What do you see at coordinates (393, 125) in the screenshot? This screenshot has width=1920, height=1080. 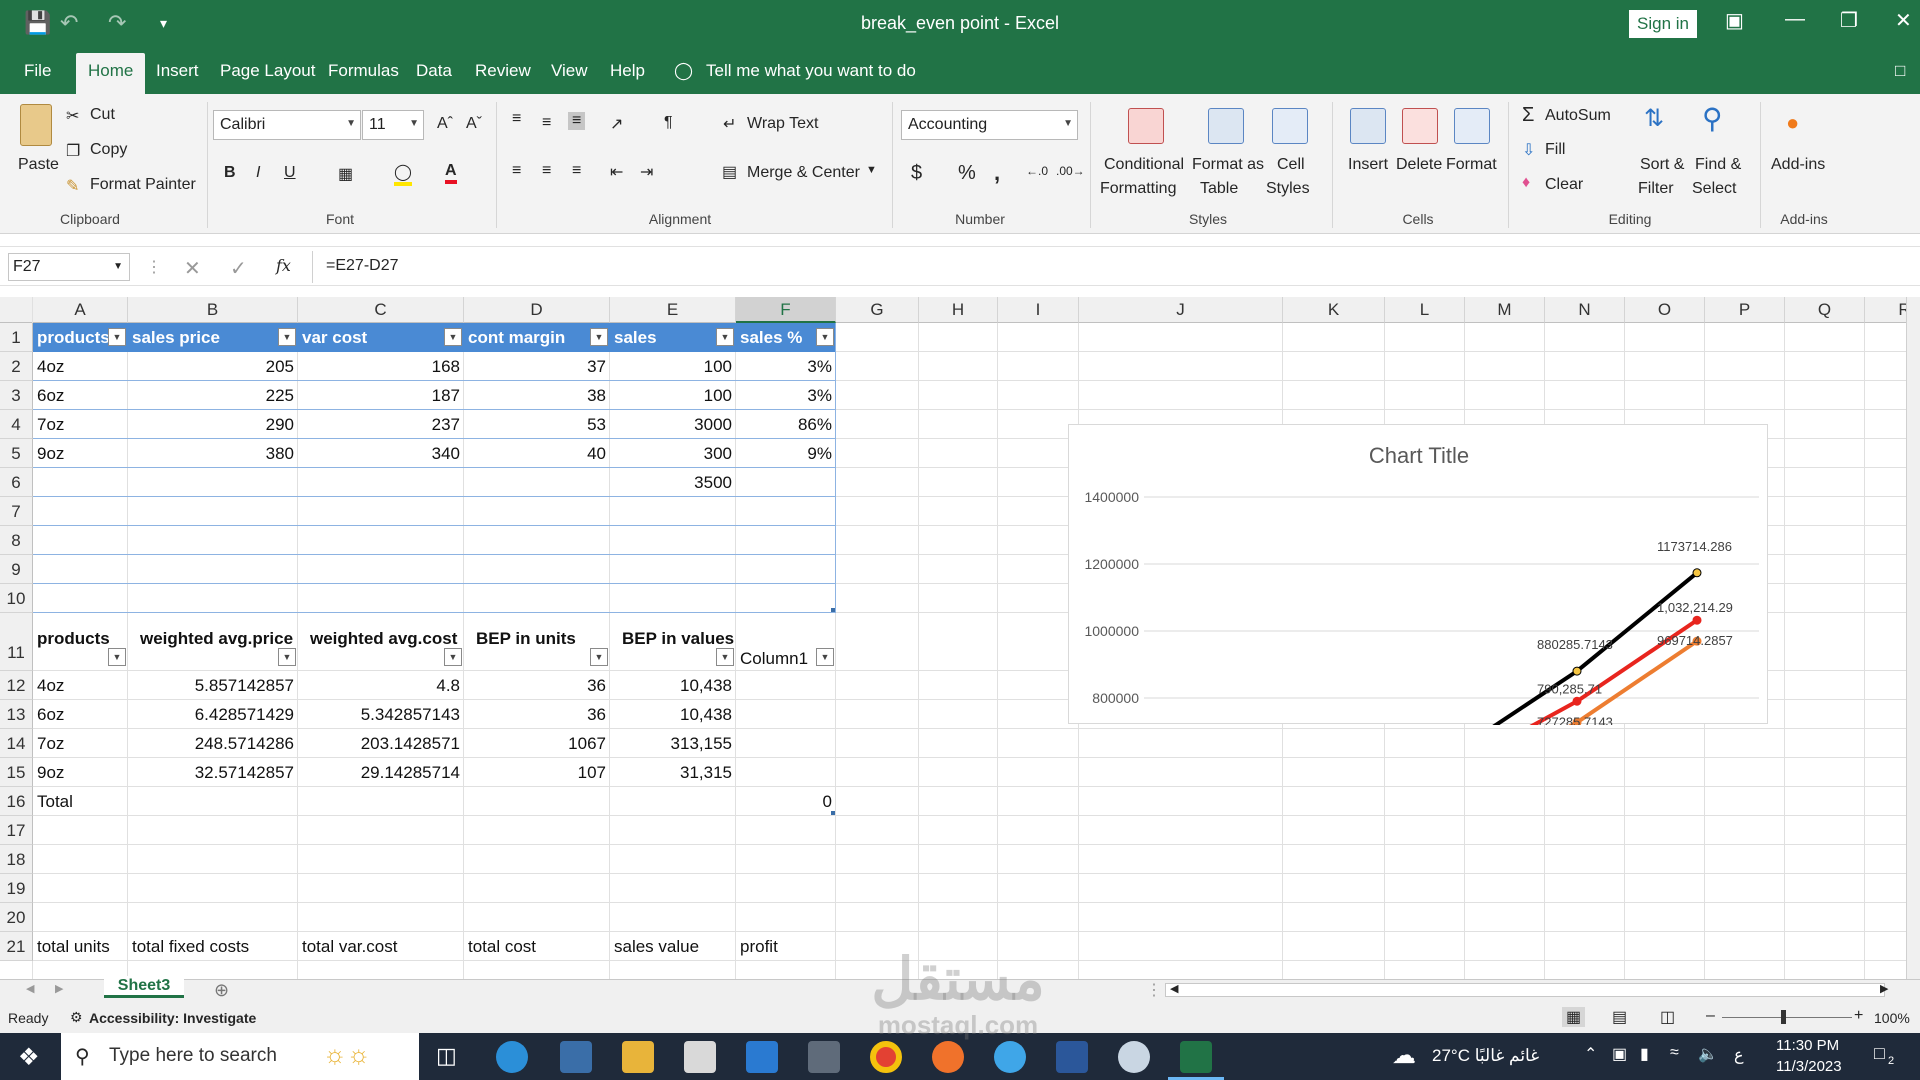 I see `font-size-select: 11 ▼` at bounding box center [393, 125].